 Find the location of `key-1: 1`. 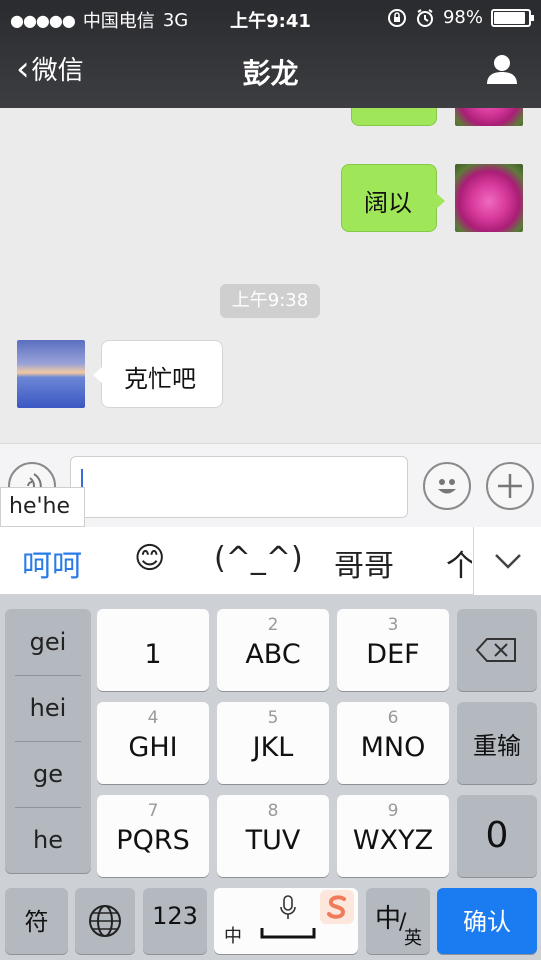

key-1: 1 is located at coordinates (153, 650).